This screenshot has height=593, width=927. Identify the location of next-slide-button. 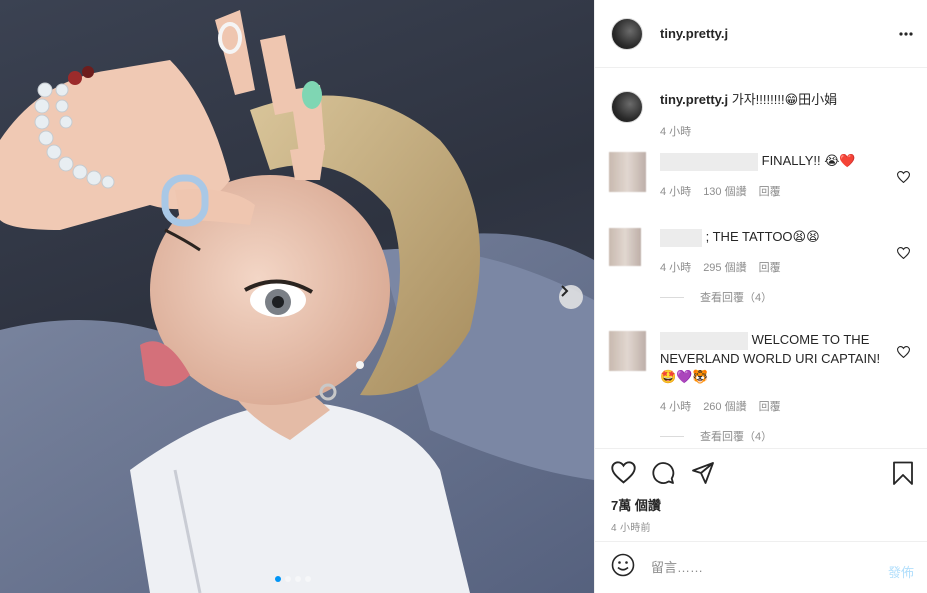
(571, 297).